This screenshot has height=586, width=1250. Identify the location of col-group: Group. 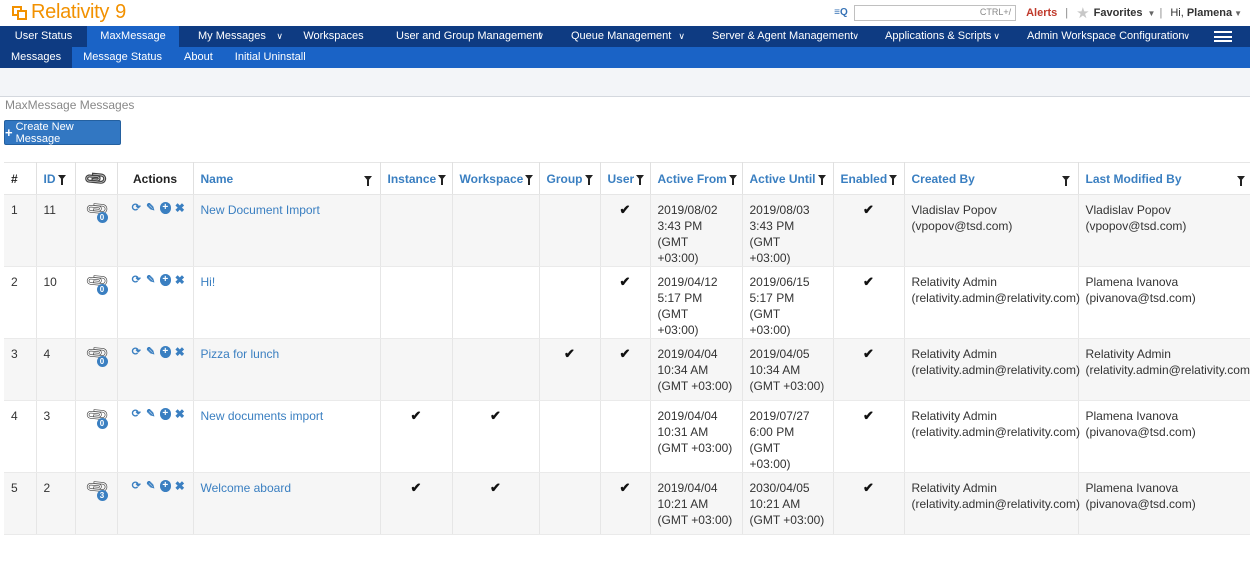
(570, 178).